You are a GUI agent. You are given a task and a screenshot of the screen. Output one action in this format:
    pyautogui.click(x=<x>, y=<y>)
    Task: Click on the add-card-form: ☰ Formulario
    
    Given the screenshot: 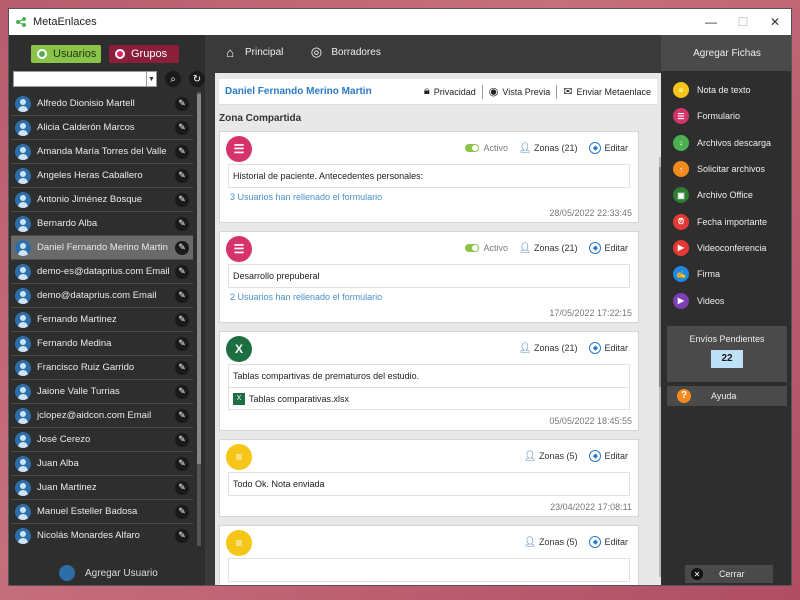 What is the action you would take?
    pyautogui.click(x=726, y=116)
    